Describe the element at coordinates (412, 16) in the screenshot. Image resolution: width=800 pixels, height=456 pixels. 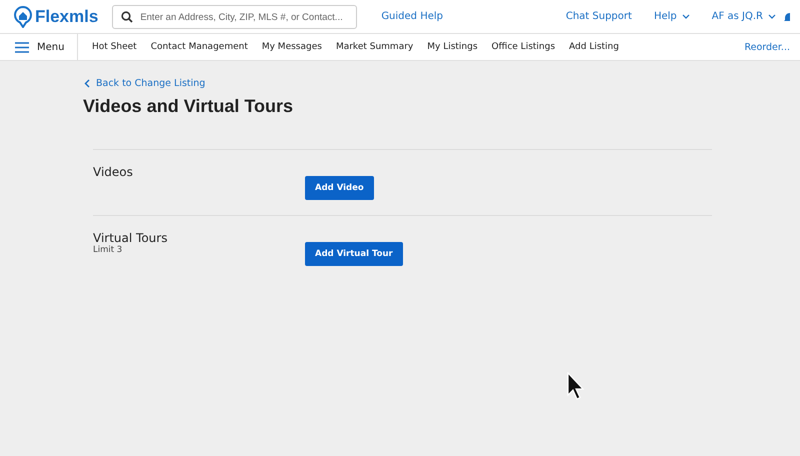
I see `guided-help-link: Guided Help` at that location.